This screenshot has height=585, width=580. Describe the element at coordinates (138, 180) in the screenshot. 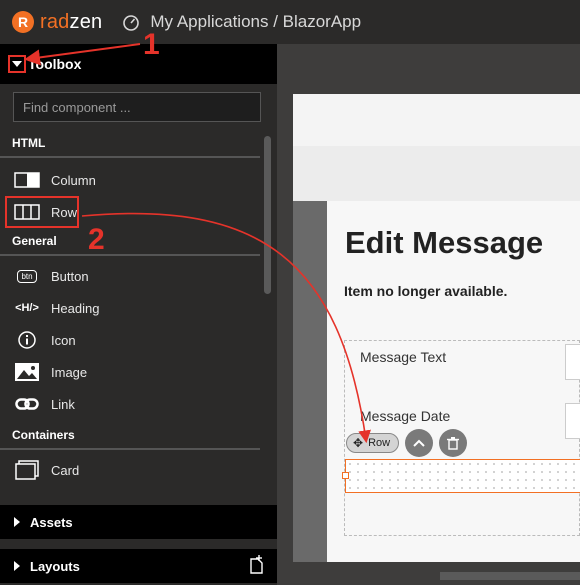

I see `toolbox-item-column: Column` at that location.